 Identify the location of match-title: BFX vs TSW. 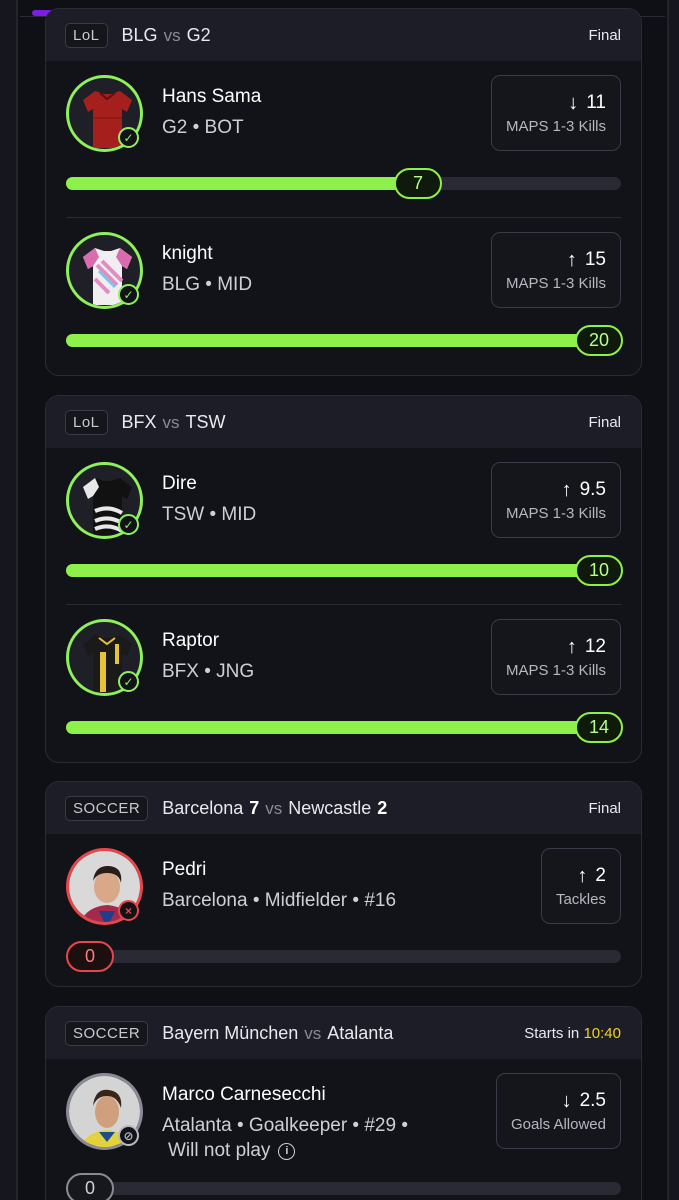
(174, 422).